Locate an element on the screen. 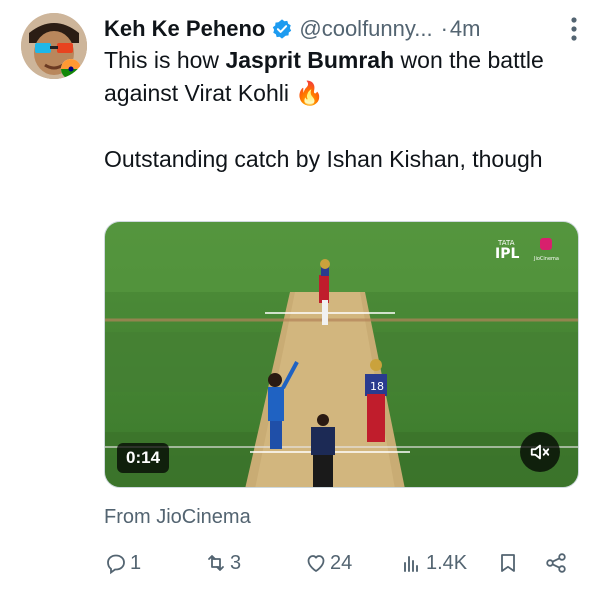  analytics-icon is located at coordinates (411, 564).